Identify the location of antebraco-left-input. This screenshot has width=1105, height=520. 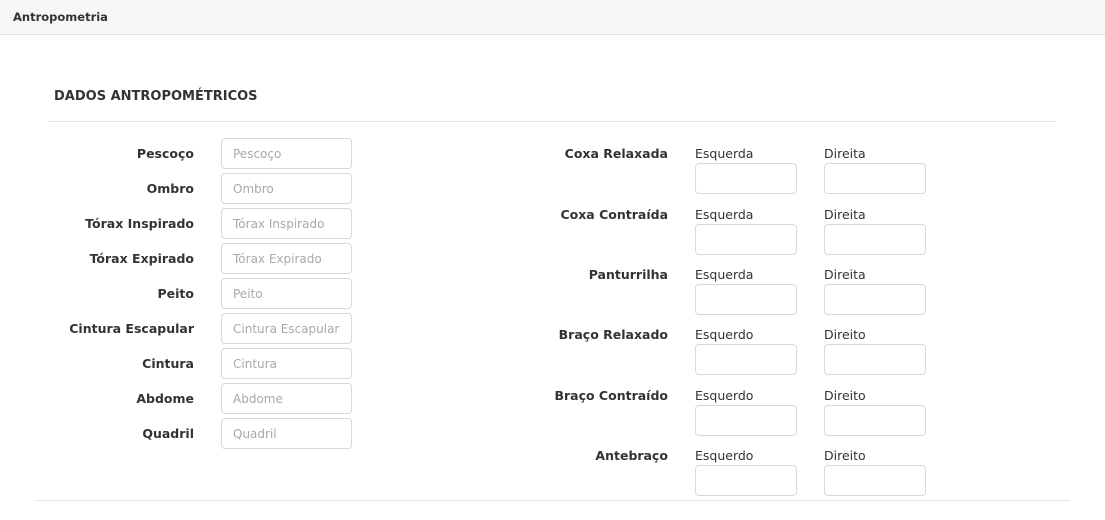
(746, 480).